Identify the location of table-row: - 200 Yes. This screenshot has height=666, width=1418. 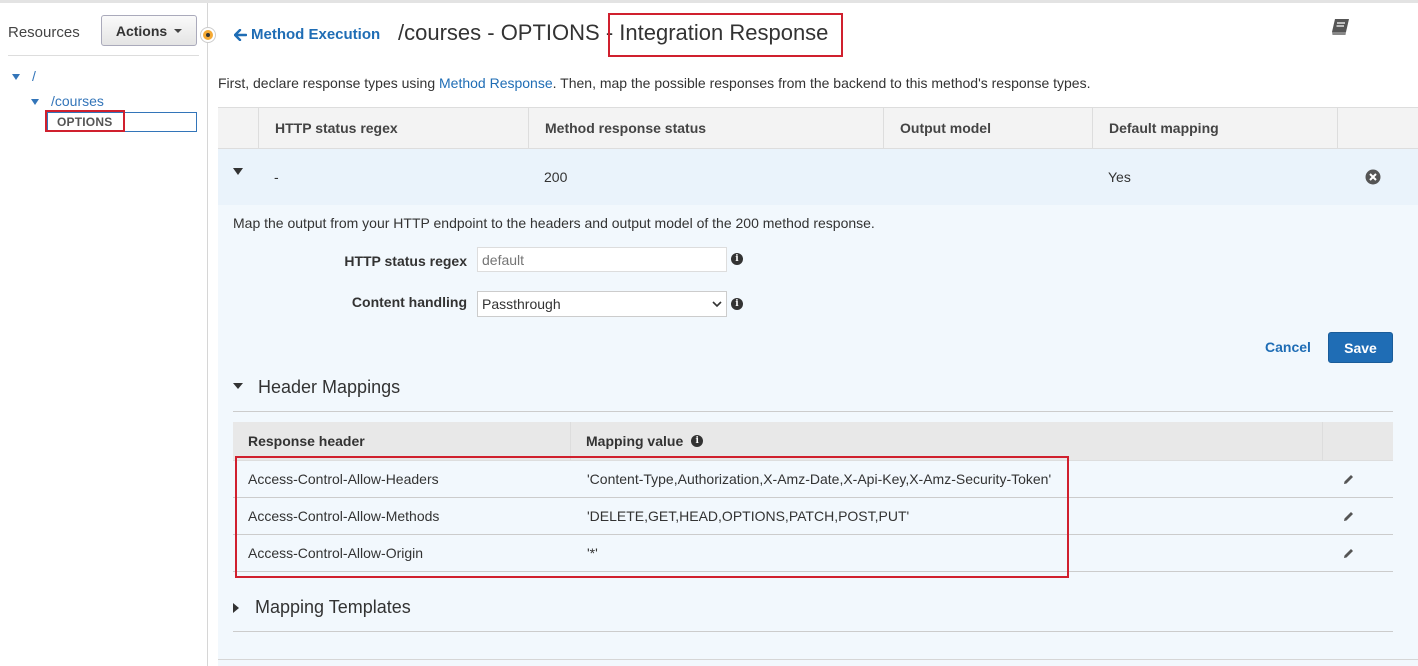
(818, 177).